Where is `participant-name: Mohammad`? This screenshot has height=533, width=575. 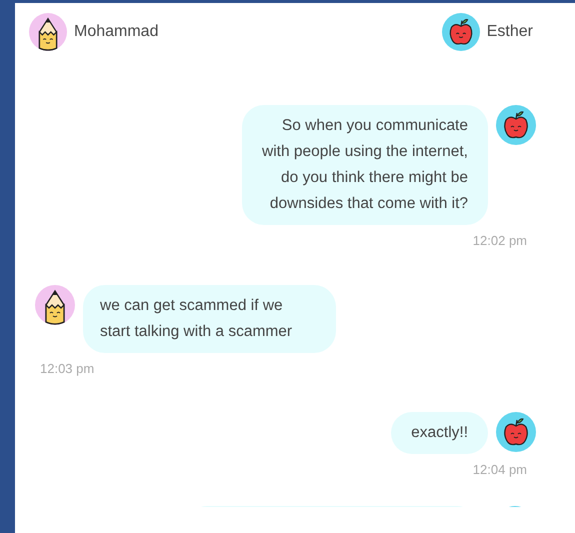 participant-name: Mohammad is located at coordinates (116, 32).